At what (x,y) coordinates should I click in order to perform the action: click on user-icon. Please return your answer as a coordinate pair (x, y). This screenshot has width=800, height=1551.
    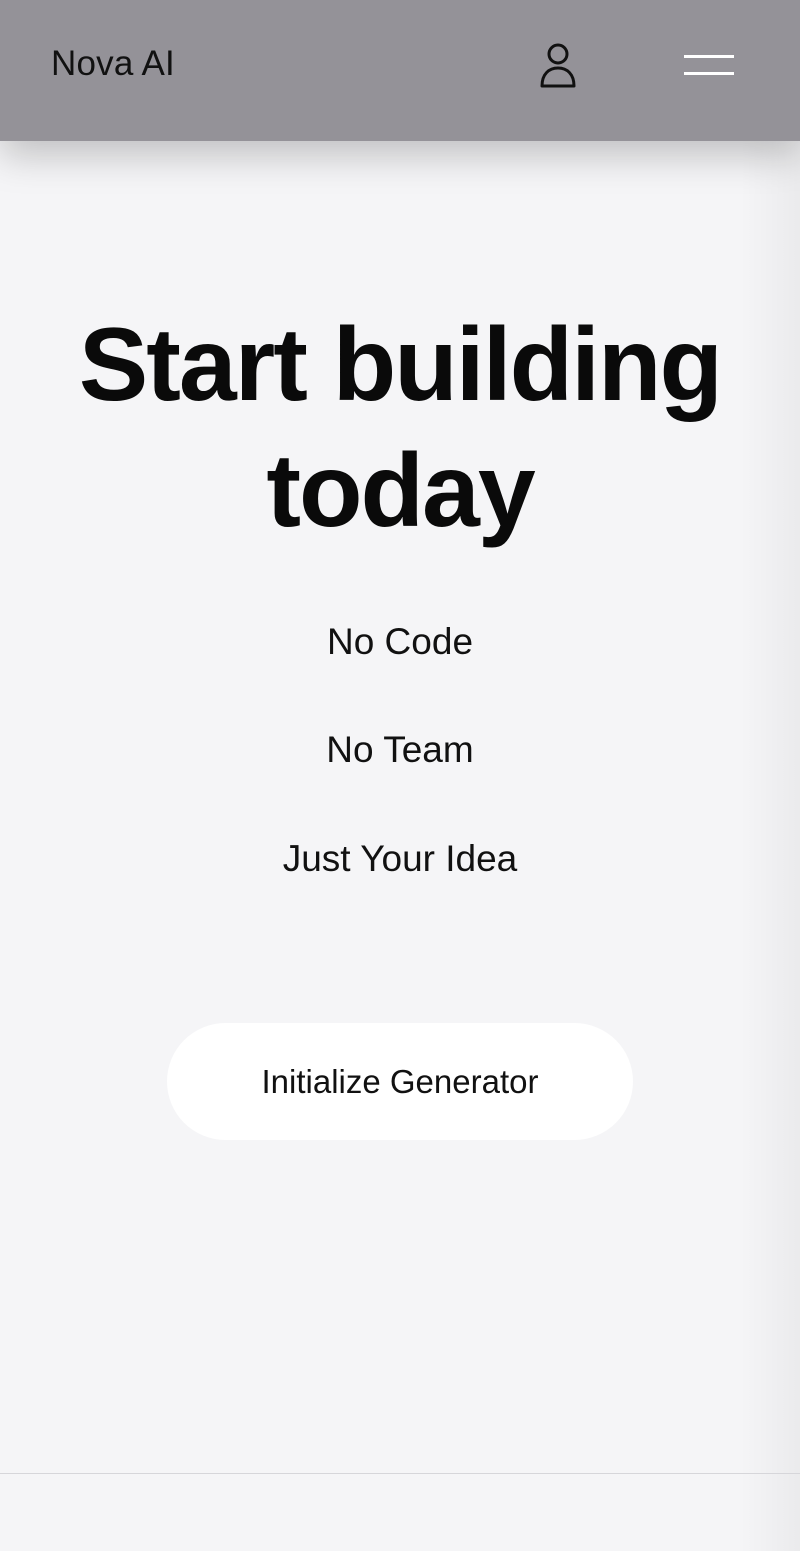
    Looking at the image, I should click on (558, 65).